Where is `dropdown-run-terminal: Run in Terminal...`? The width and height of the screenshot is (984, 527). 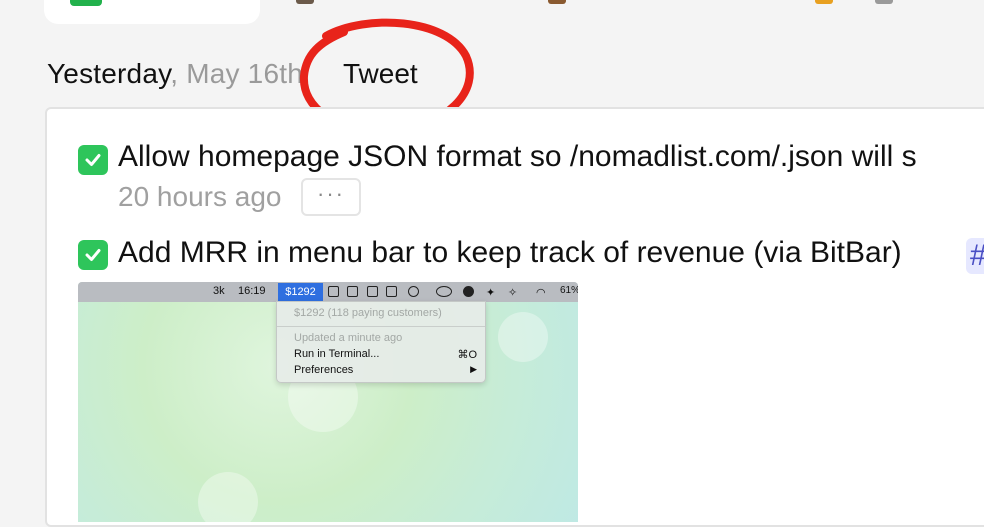 dropdown-run-terminal: Run in Terminal... is located at coordinates (336, 354).